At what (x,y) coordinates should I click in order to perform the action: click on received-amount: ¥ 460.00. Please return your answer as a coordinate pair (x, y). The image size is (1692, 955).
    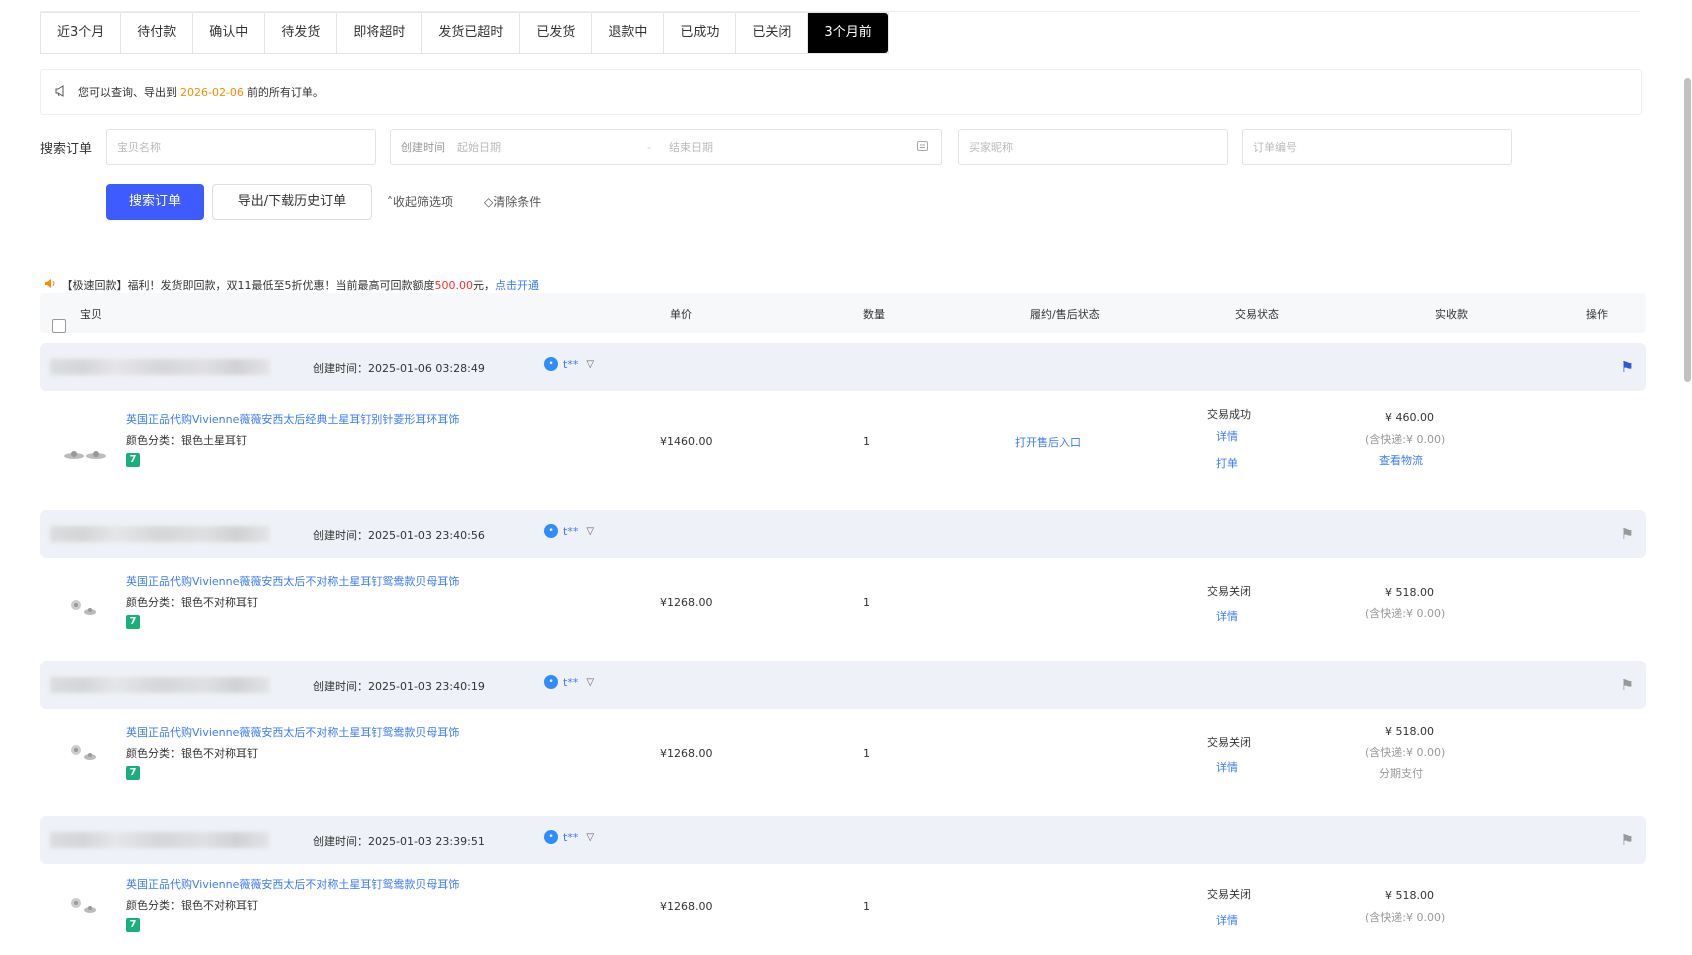
    Looking at the image, I should click on (1409, 417).